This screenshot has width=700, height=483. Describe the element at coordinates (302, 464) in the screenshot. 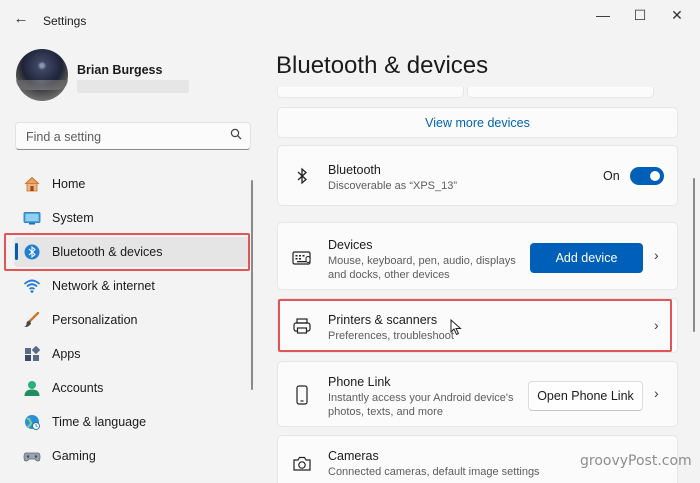

I see `camera-icon` at that location.